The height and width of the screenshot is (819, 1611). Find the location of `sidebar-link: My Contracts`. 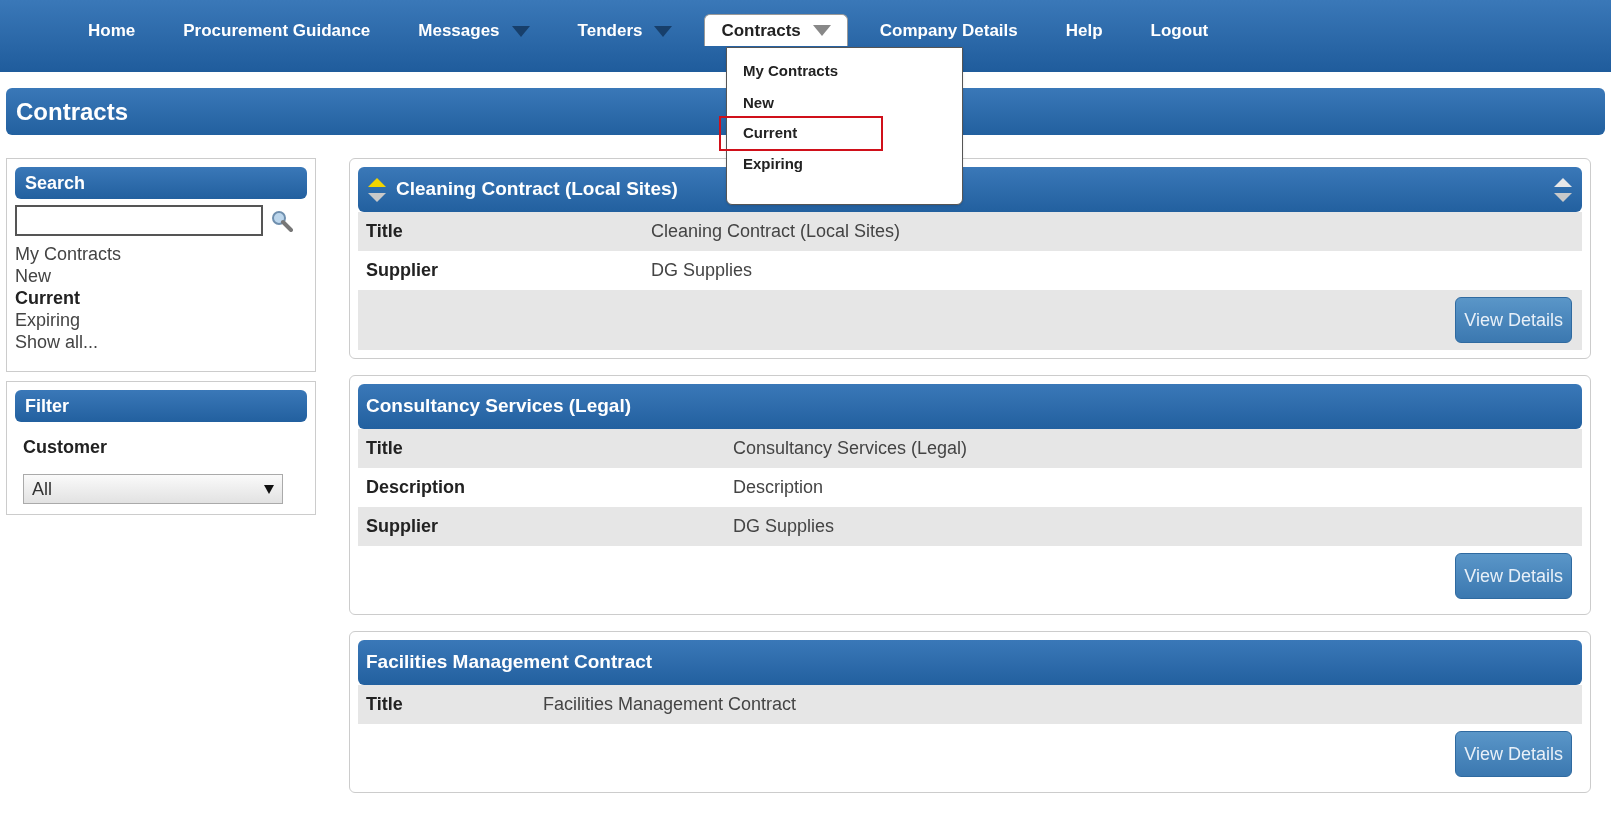

sidebar-link: My Contracts is located at coordinates (68, 254).